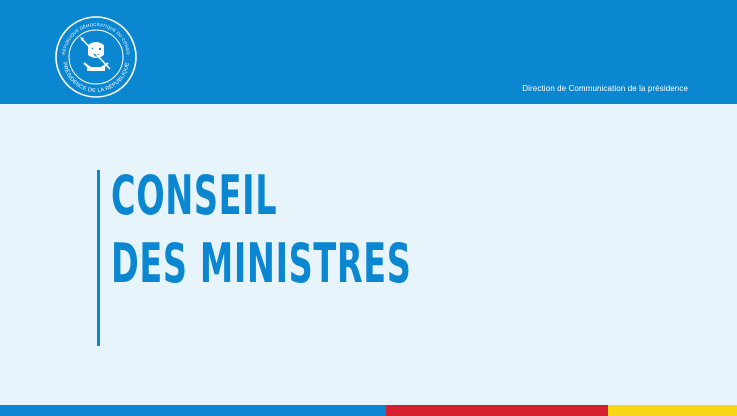 The height and width of the screenshot is (416, 737). Describe the element at coordinates (672, 410) in the screenshot. I see `flag-stripe-yellow` at that location.